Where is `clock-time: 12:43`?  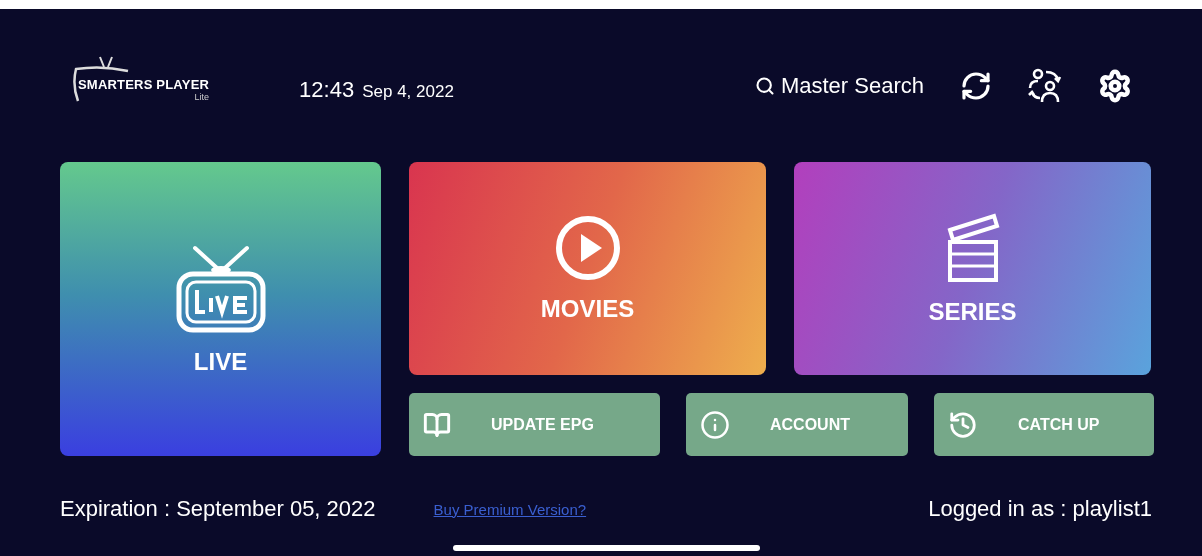 clock-time: 12:43 is located at coordinates (327, 89).